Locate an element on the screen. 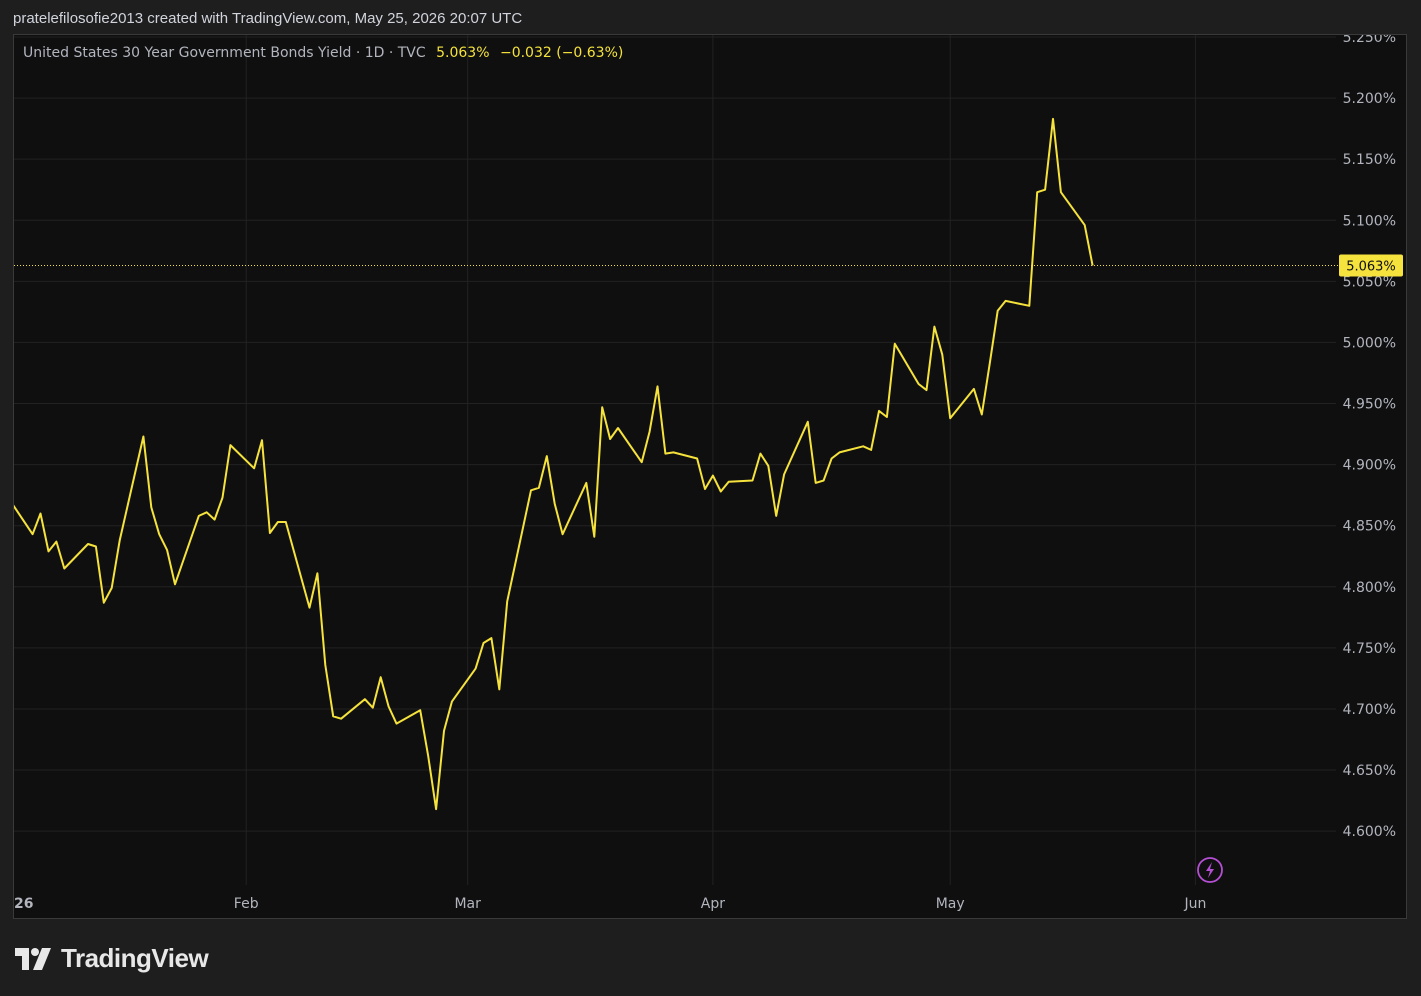  legend-last-value: 5.063% is located at coordinates (463, 53).